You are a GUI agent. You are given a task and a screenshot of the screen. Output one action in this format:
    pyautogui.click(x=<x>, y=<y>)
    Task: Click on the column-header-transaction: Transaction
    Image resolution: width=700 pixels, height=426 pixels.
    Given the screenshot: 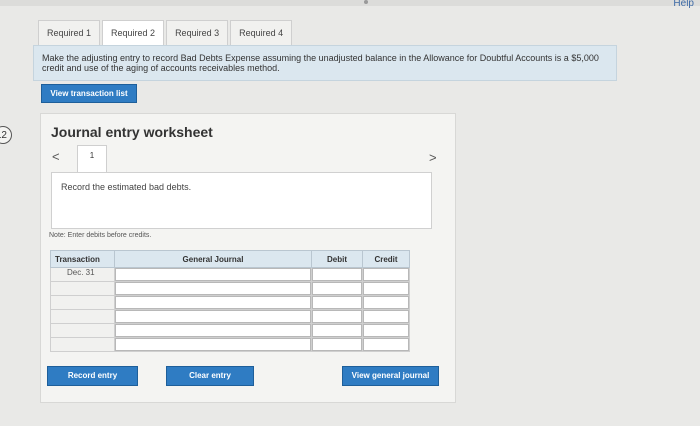 What is the action you would take?
    pyautogui.click(x=82, y=259)
    